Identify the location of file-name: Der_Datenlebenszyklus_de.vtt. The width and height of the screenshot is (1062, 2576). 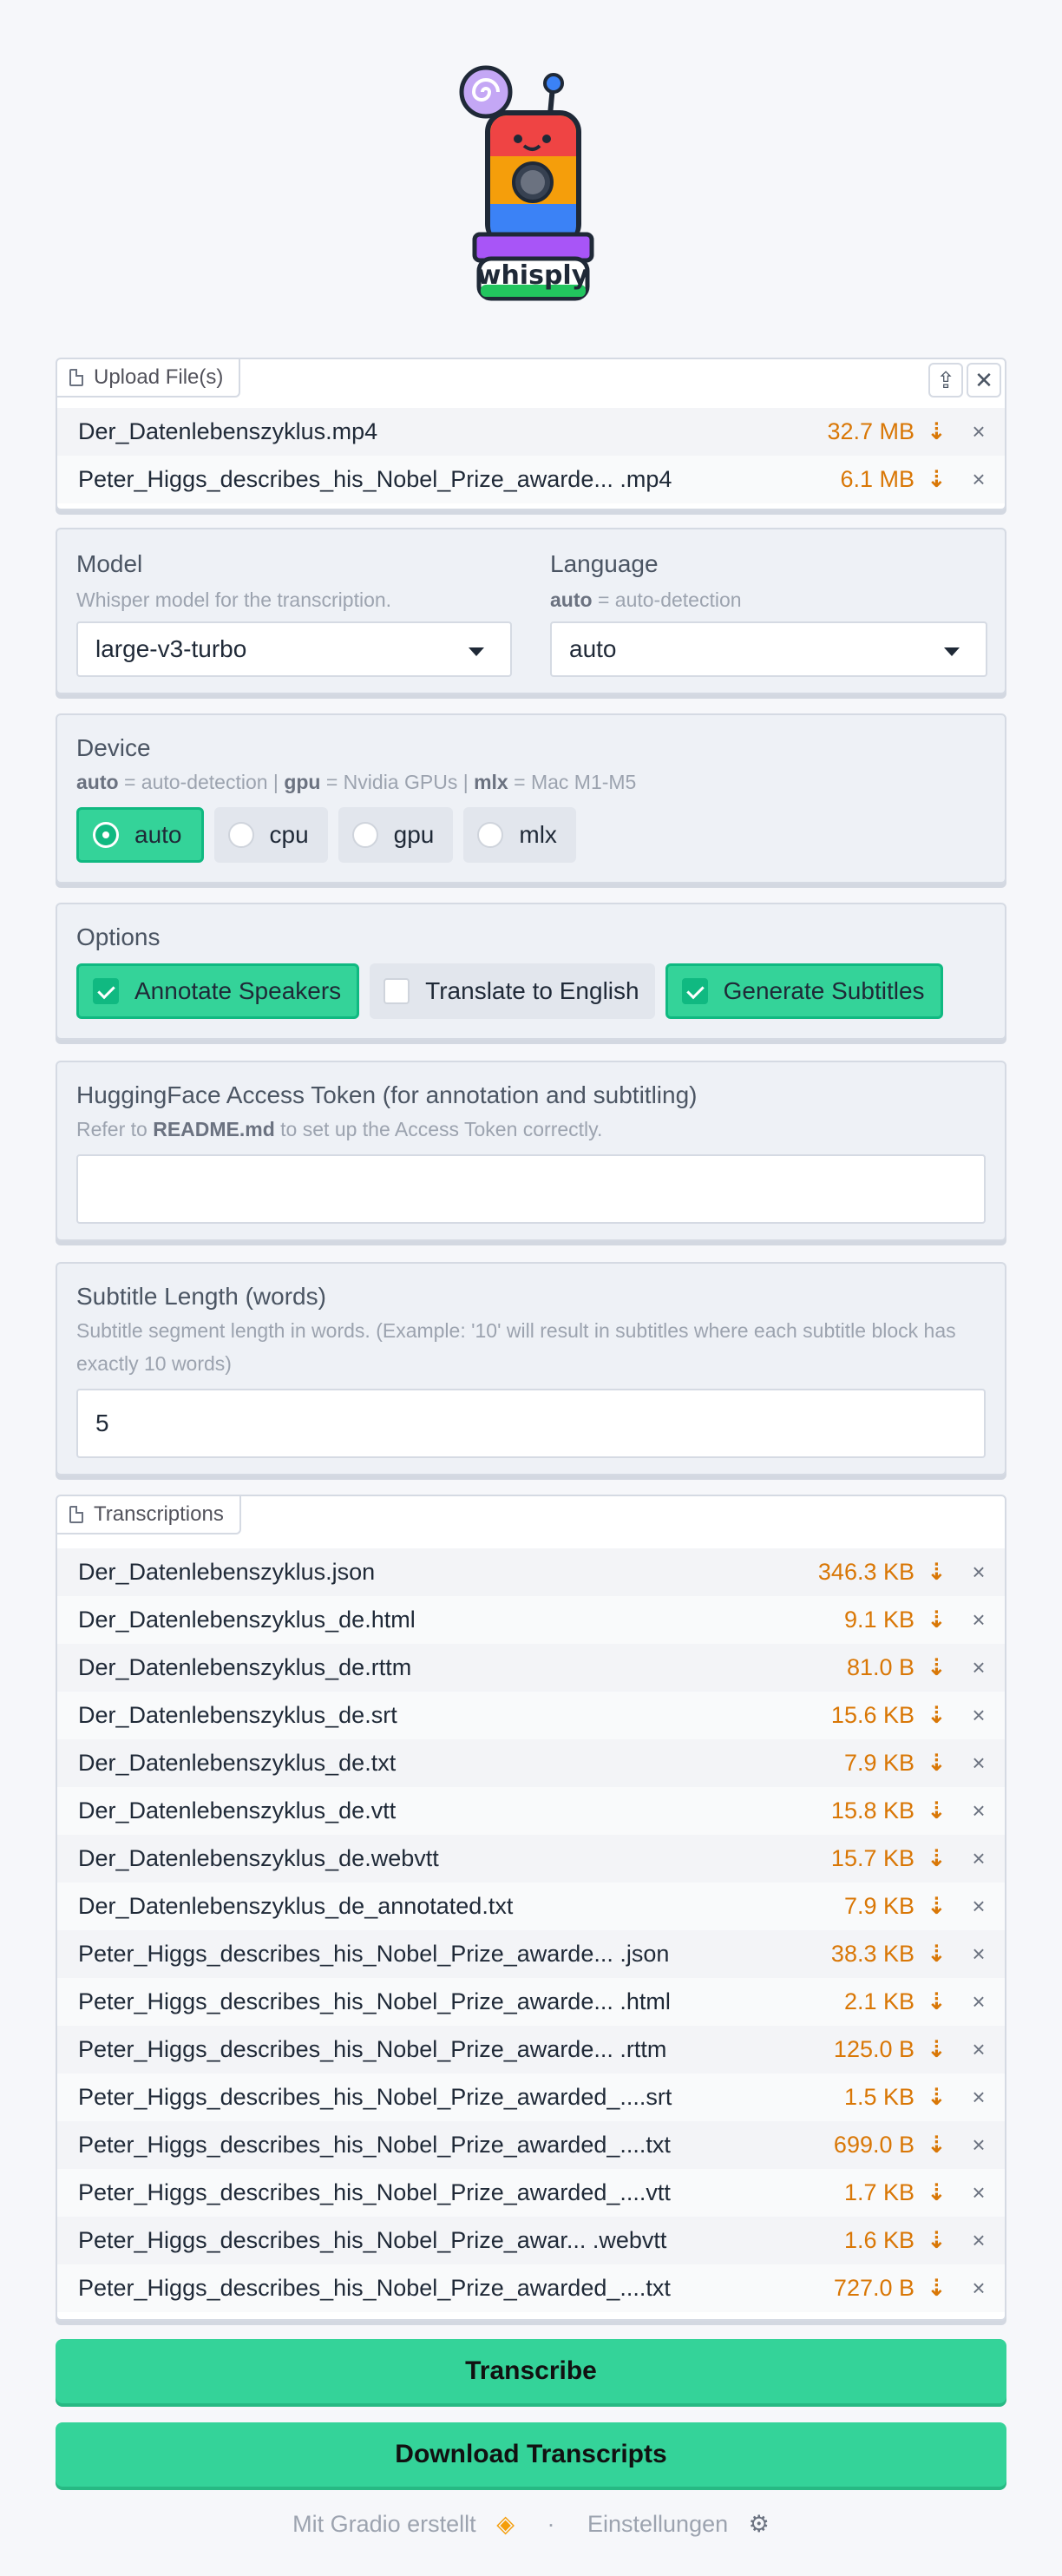
(454, 1811).